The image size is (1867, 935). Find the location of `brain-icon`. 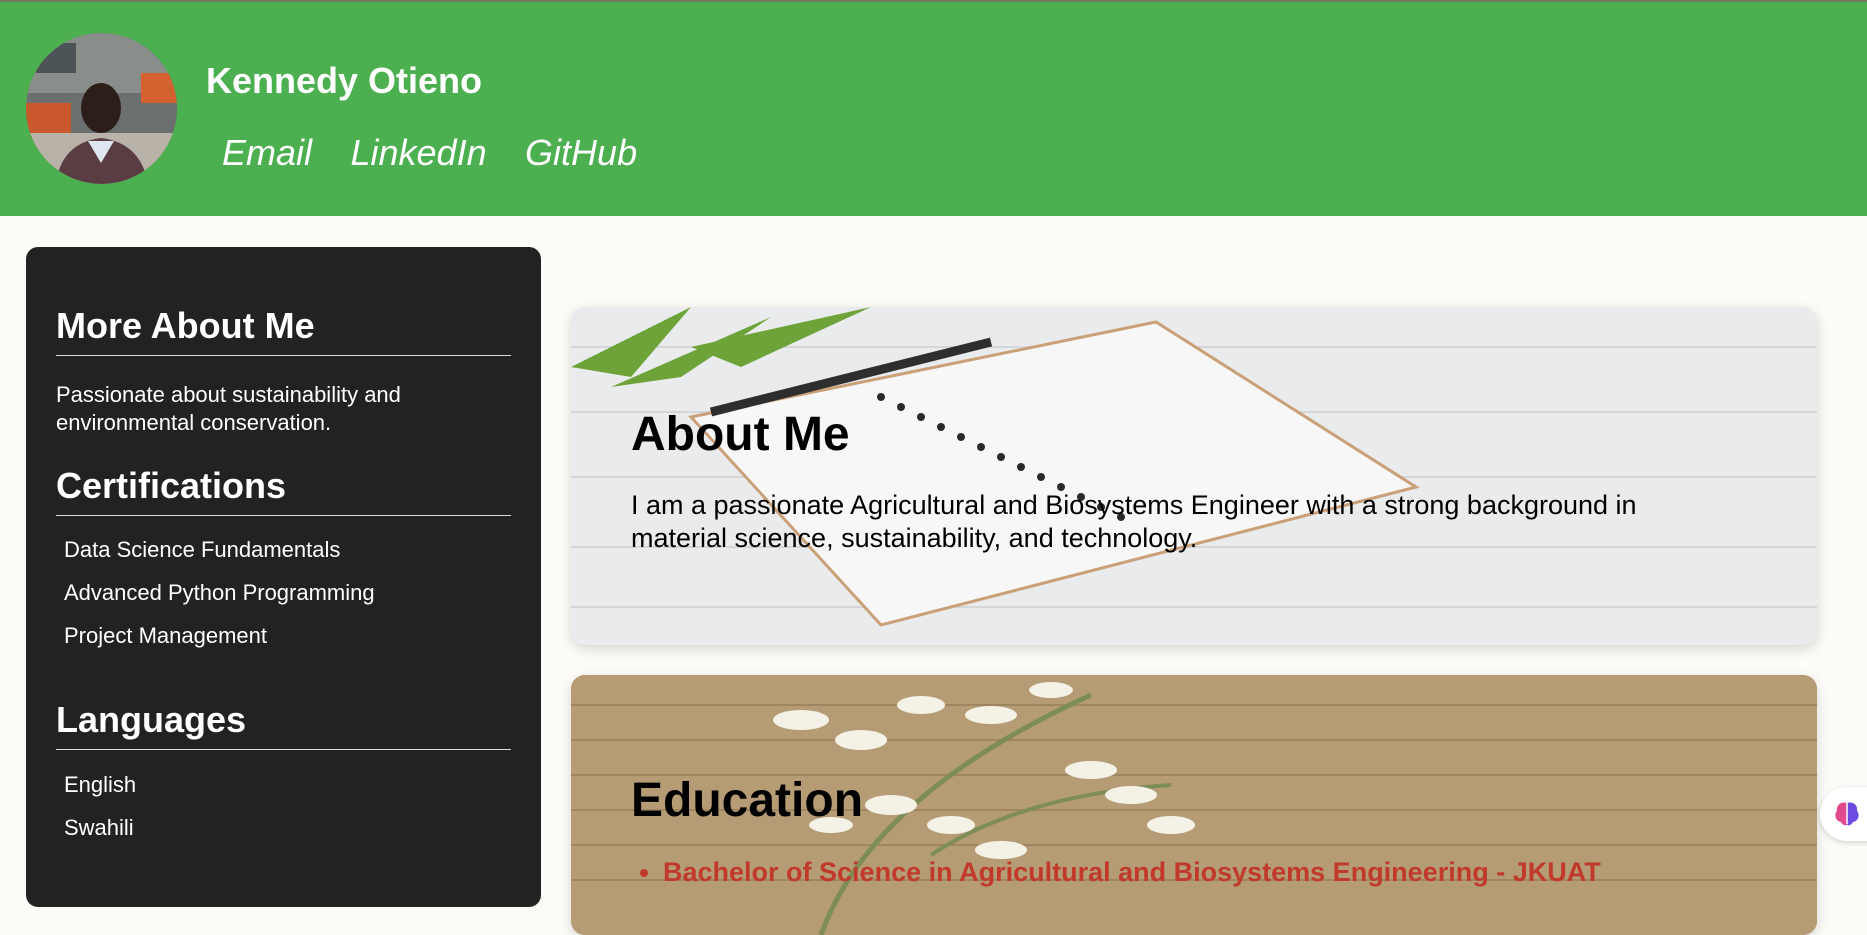

brain-icon is located at coordinates (1847, 814).